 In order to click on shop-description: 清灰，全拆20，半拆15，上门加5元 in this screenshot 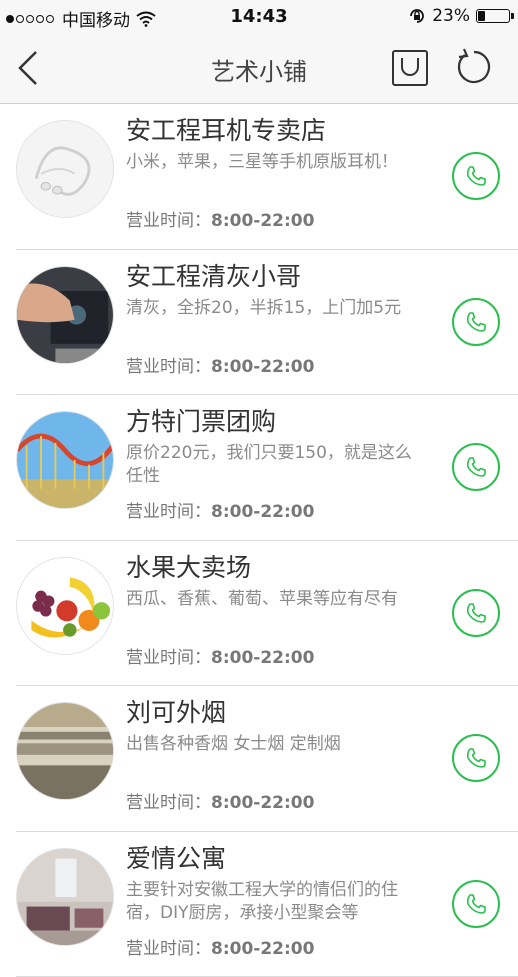, I will do `click(276, 320)`.